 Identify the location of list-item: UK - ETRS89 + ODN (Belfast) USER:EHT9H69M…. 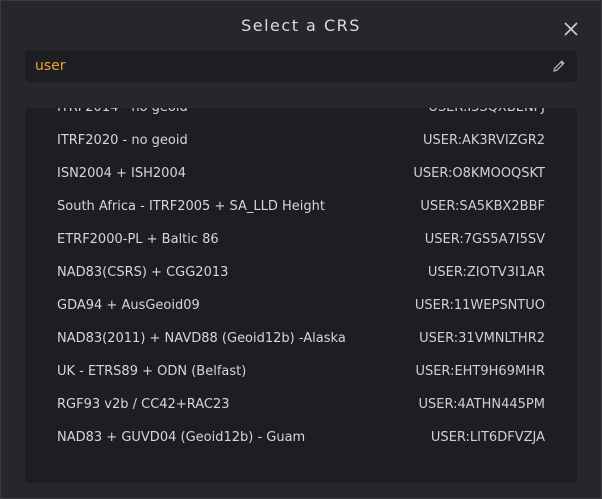
(301, 371).